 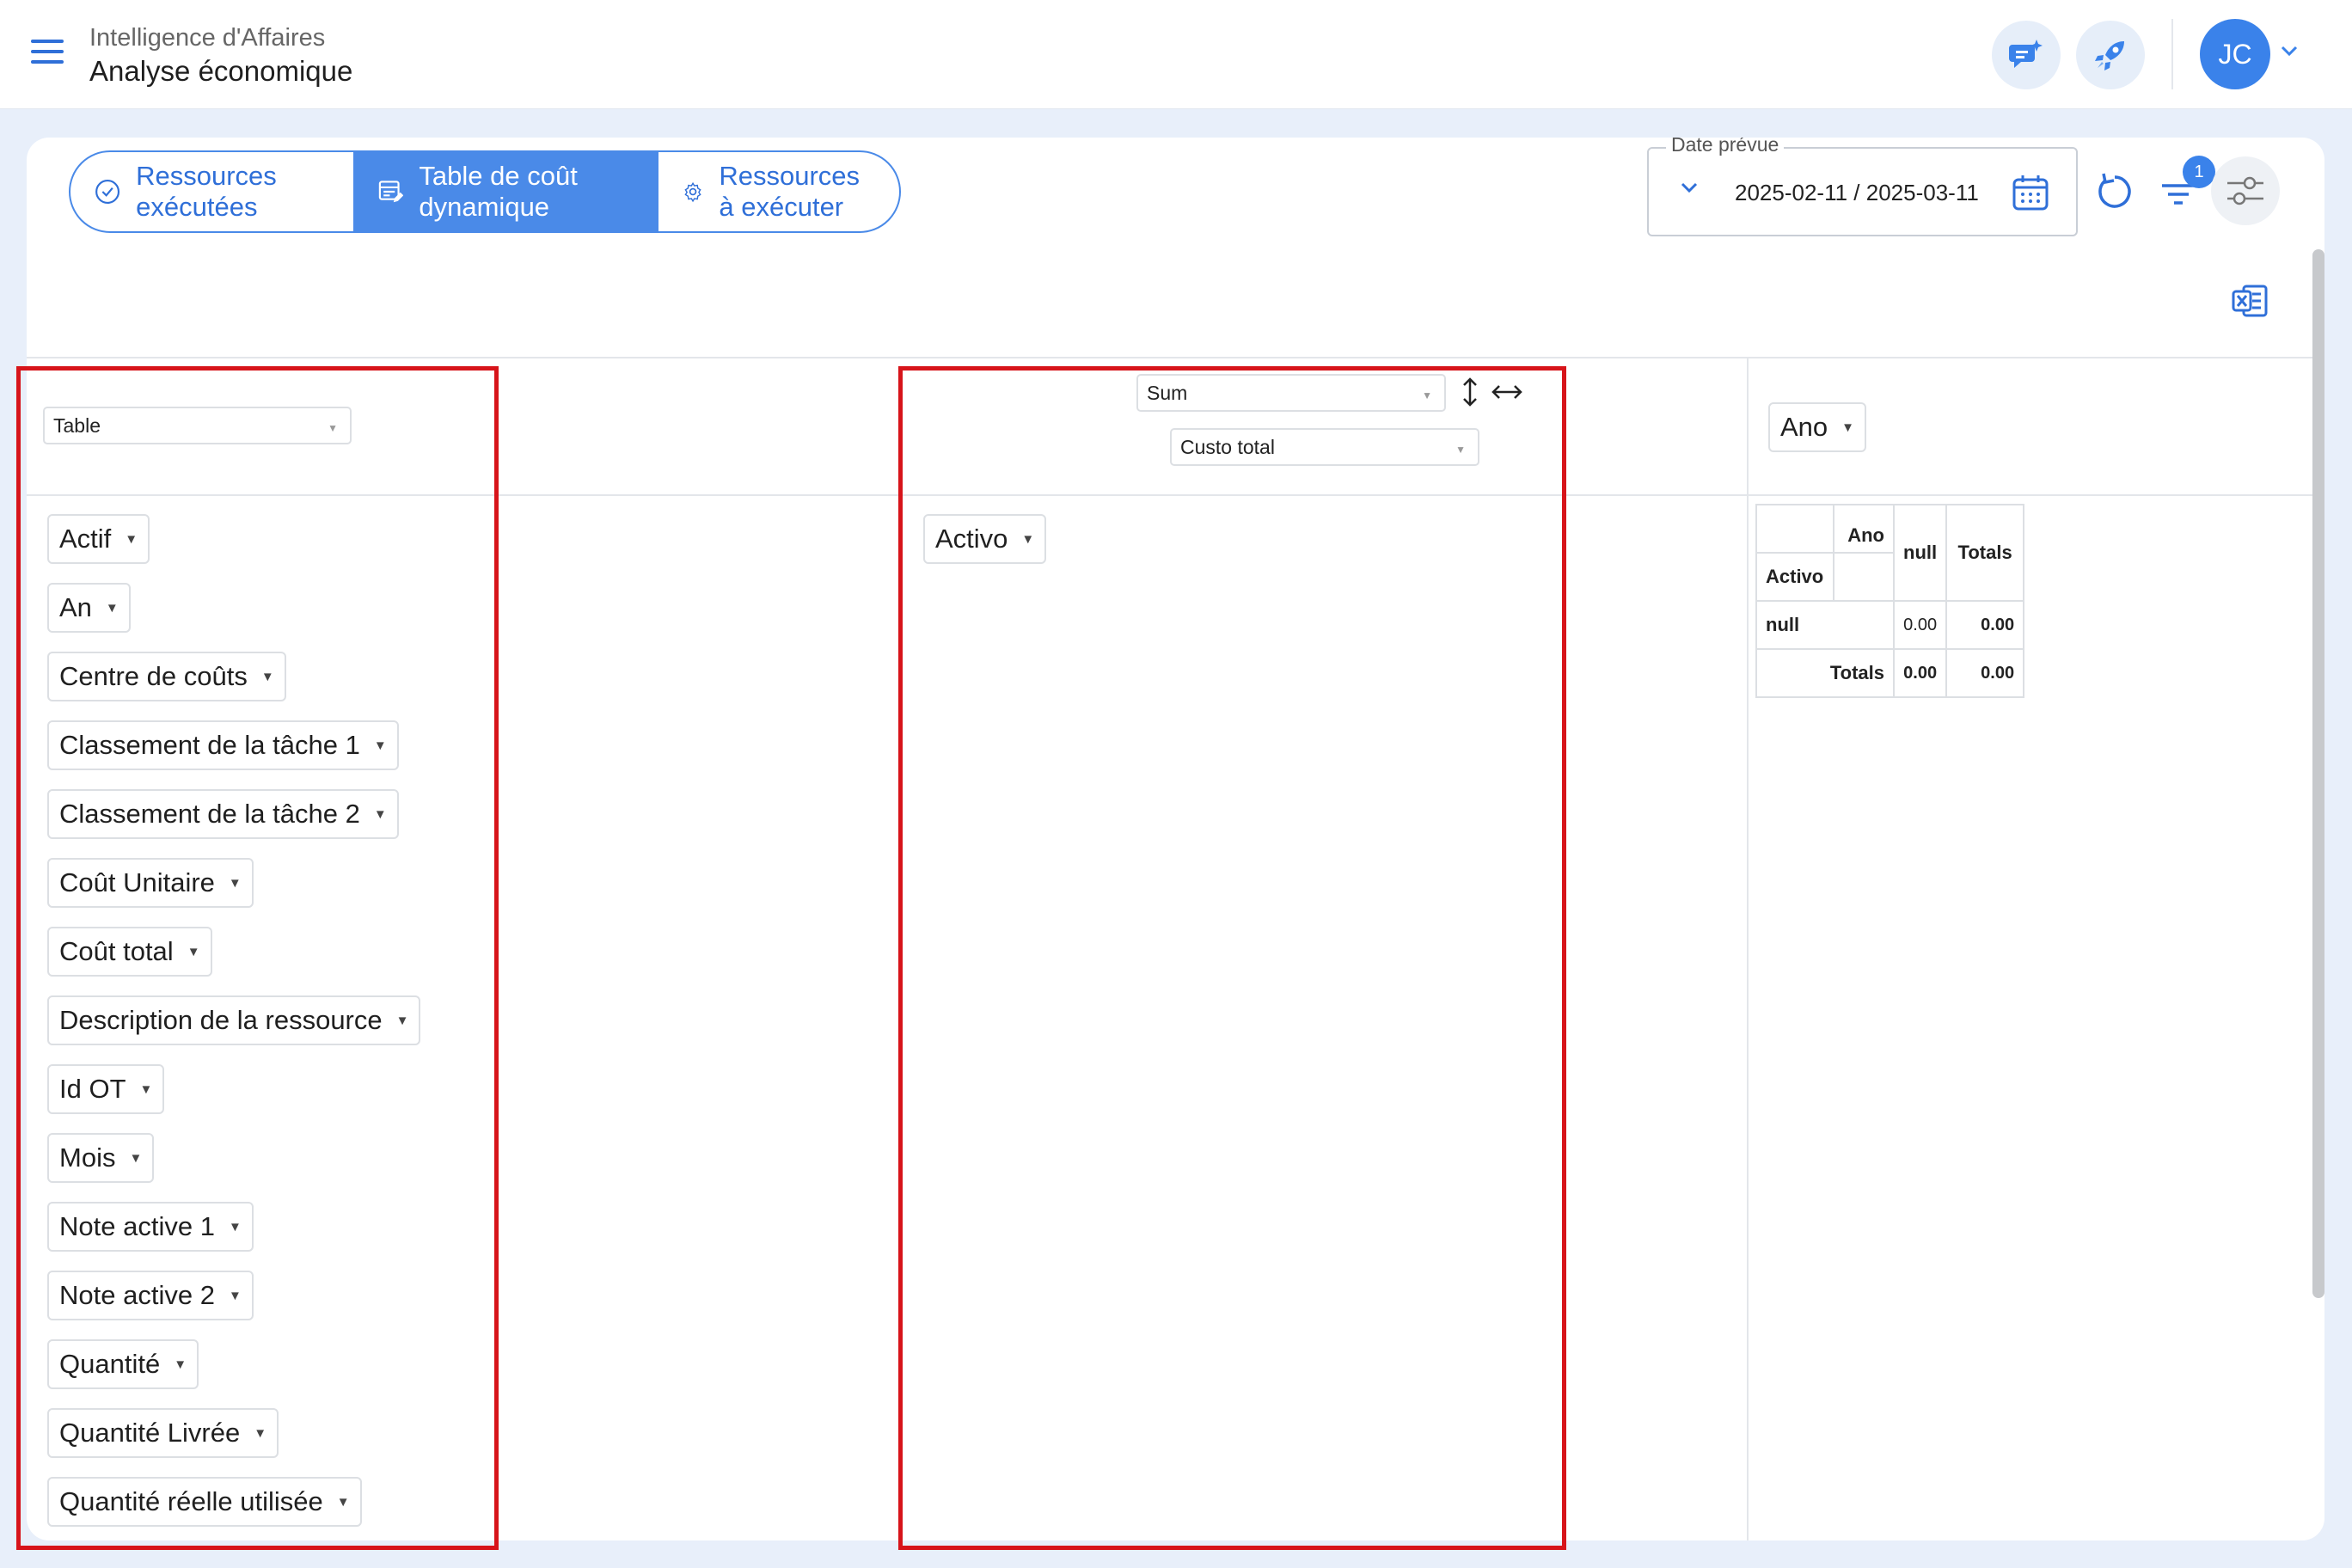 What do you see at coordinates (1864, 529) in the screenshot?
I see `col-attr-header: Ano` at bounding box center [1864, 529].